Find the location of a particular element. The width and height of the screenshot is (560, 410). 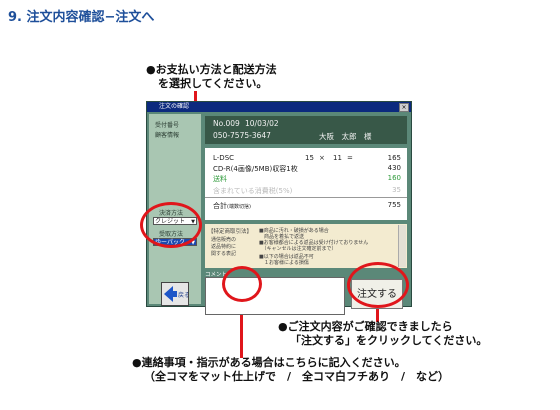

dialog-title: 注文の確認 is located at coordinates (174, 106).